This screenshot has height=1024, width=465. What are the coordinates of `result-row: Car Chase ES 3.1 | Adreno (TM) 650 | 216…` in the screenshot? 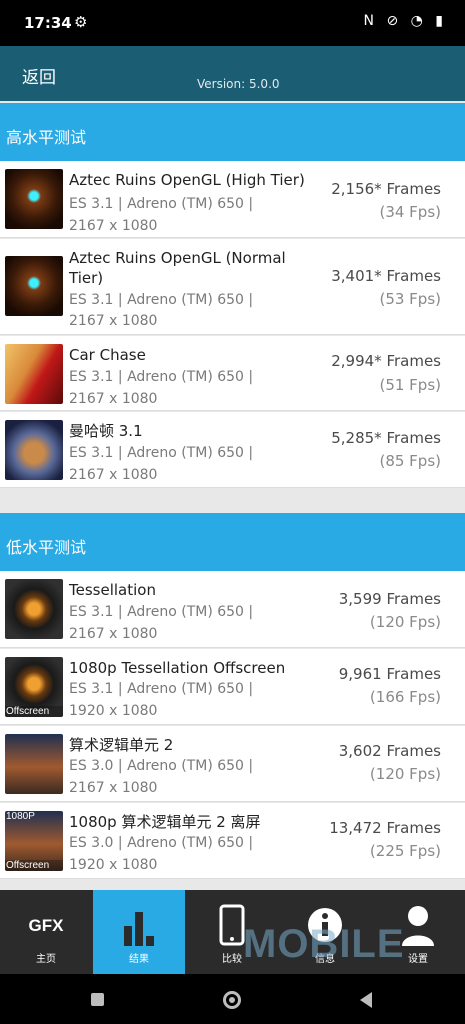 It's located at (232, 373).